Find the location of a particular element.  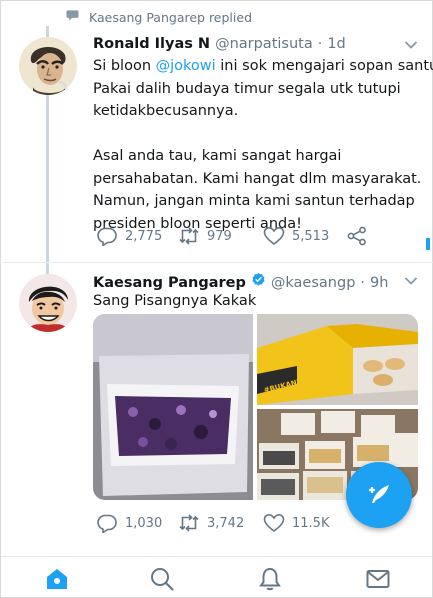

nav-home is located at coordinates (57, 579).